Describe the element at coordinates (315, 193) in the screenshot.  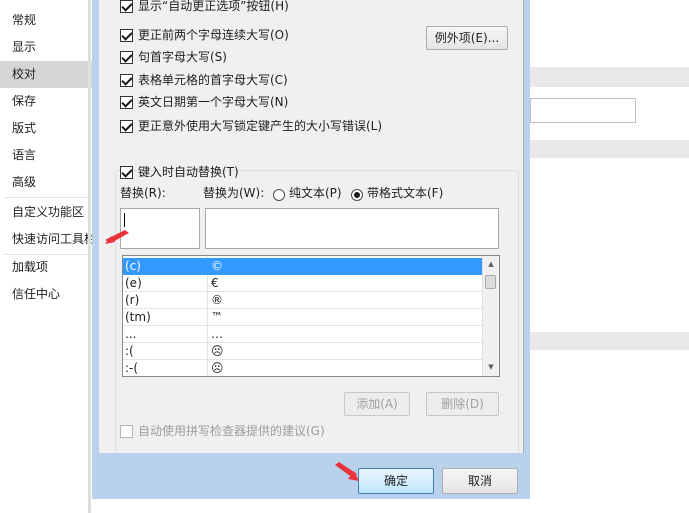
I see `plain-text-label: 纯文本(P)` at that location.